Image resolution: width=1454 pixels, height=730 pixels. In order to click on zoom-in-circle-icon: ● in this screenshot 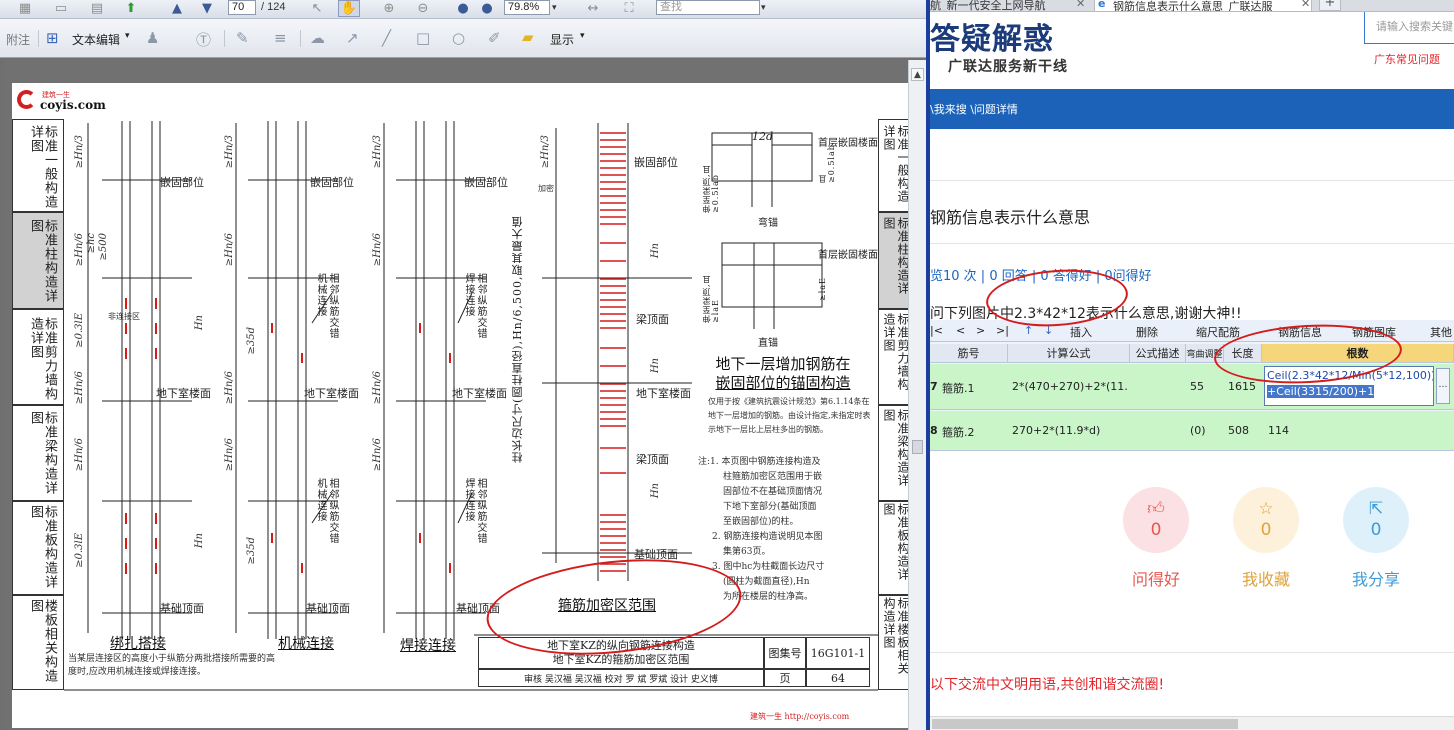, I will do `click(487, 8)`.